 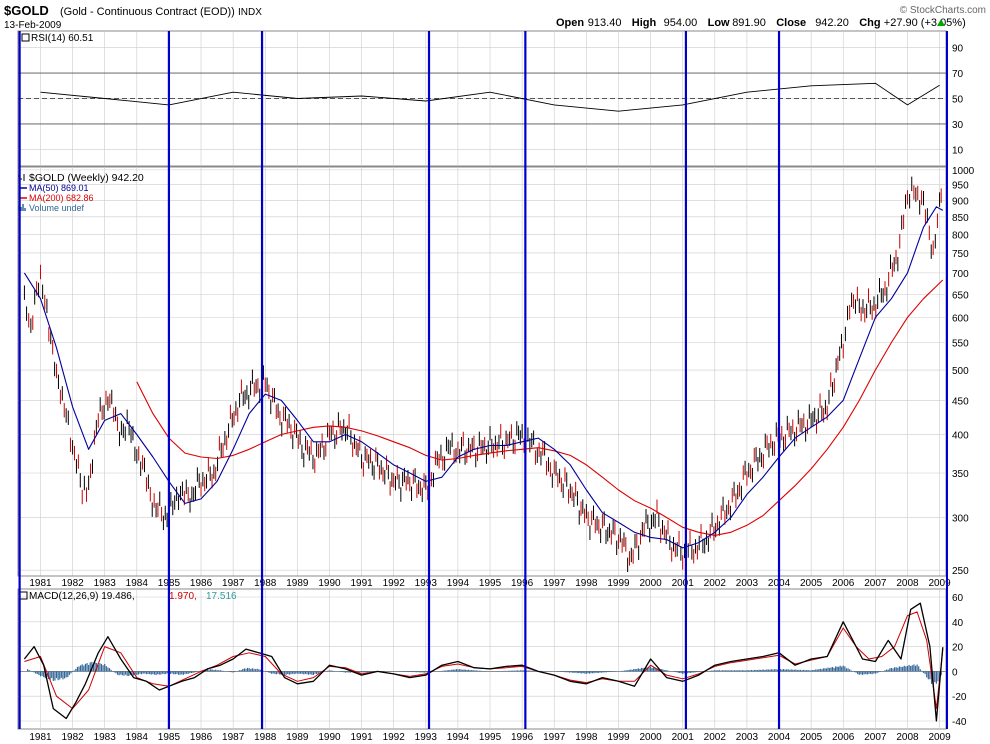 I want to click on price-tick-label: 650, so click(x=960, y=295).